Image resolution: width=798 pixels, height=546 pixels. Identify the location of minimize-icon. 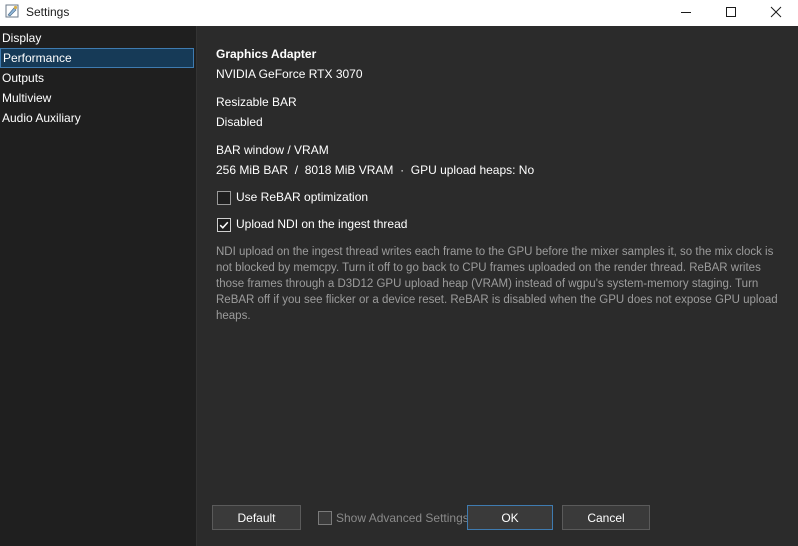
(686, 13).